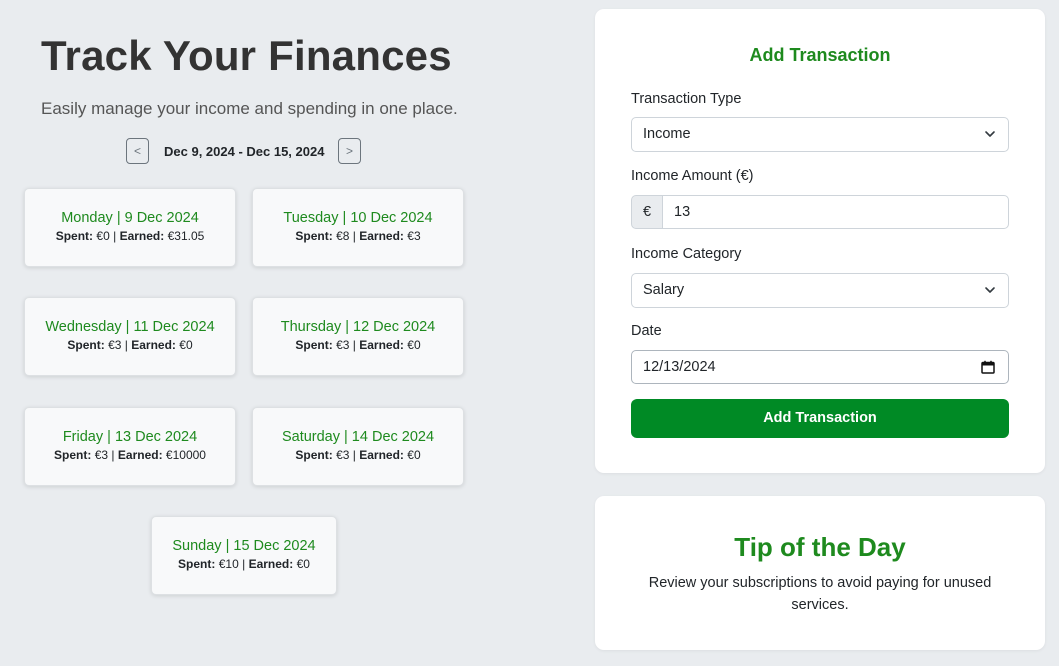  What do you see at coordinates (103, 236) in the screenshot?
I see `spent-value: €0` at bounding box center [103, 236].